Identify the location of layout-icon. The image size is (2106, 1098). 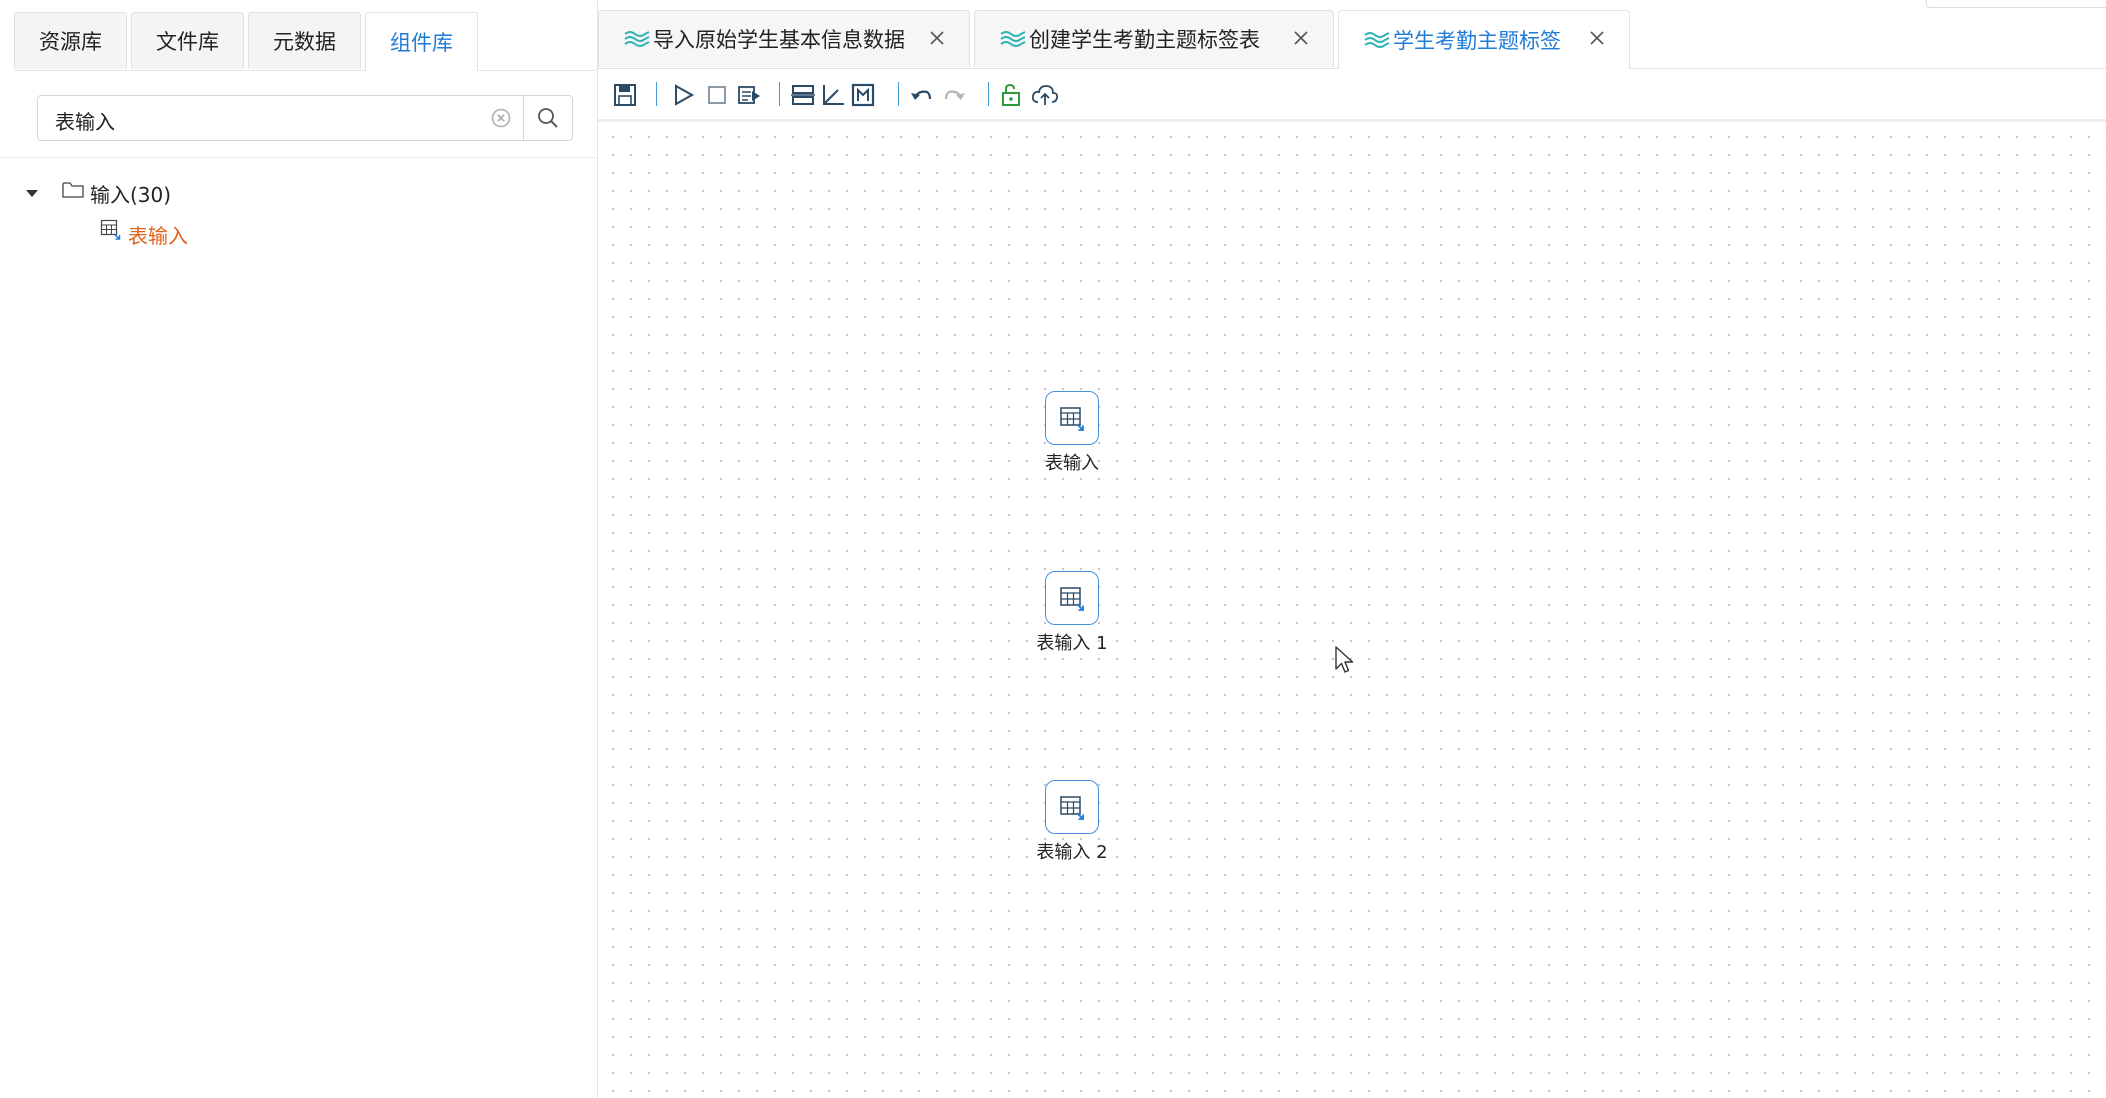
(863, 95).